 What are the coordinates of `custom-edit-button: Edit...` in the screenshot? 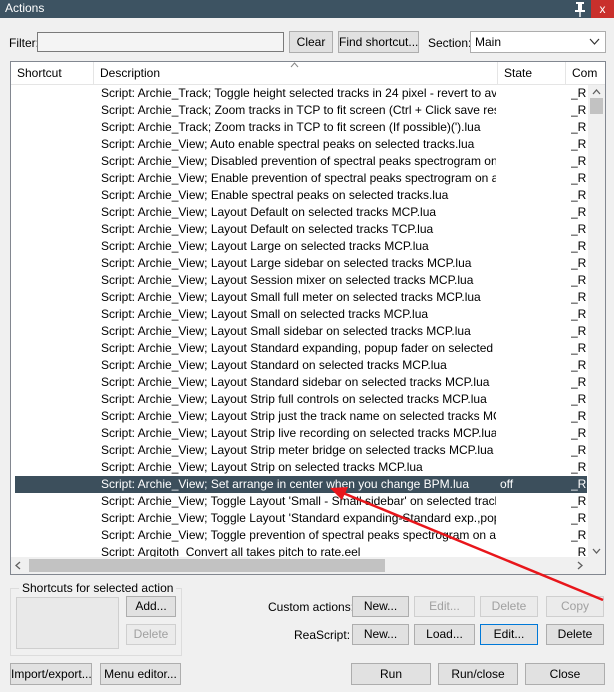 It's located at (444, 606).